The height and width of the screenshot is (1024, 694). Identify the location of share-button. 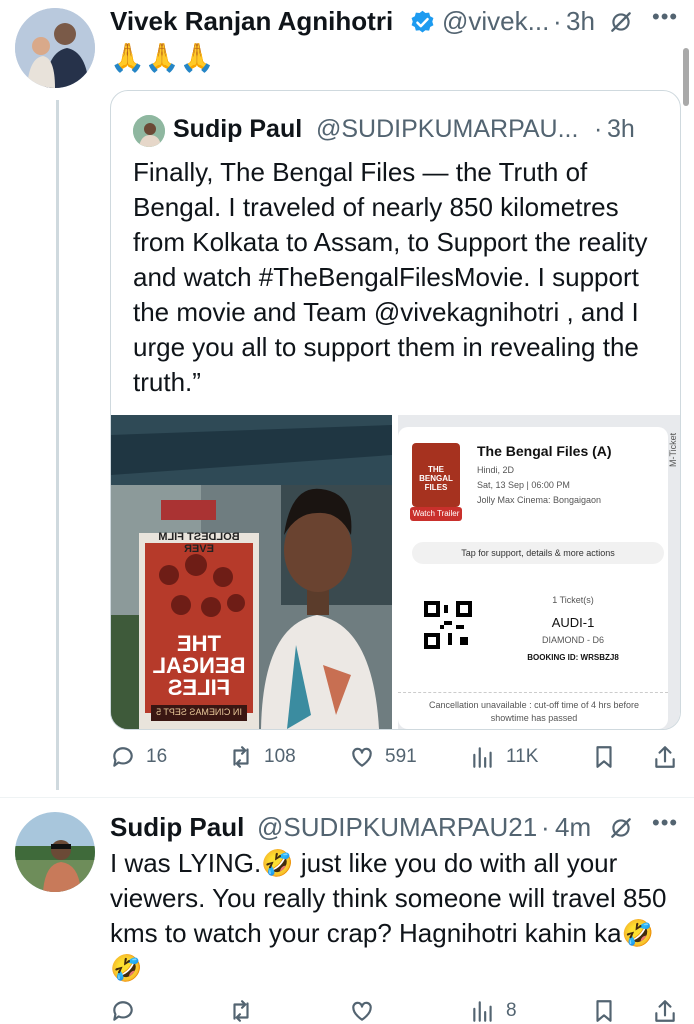
(665, 757).